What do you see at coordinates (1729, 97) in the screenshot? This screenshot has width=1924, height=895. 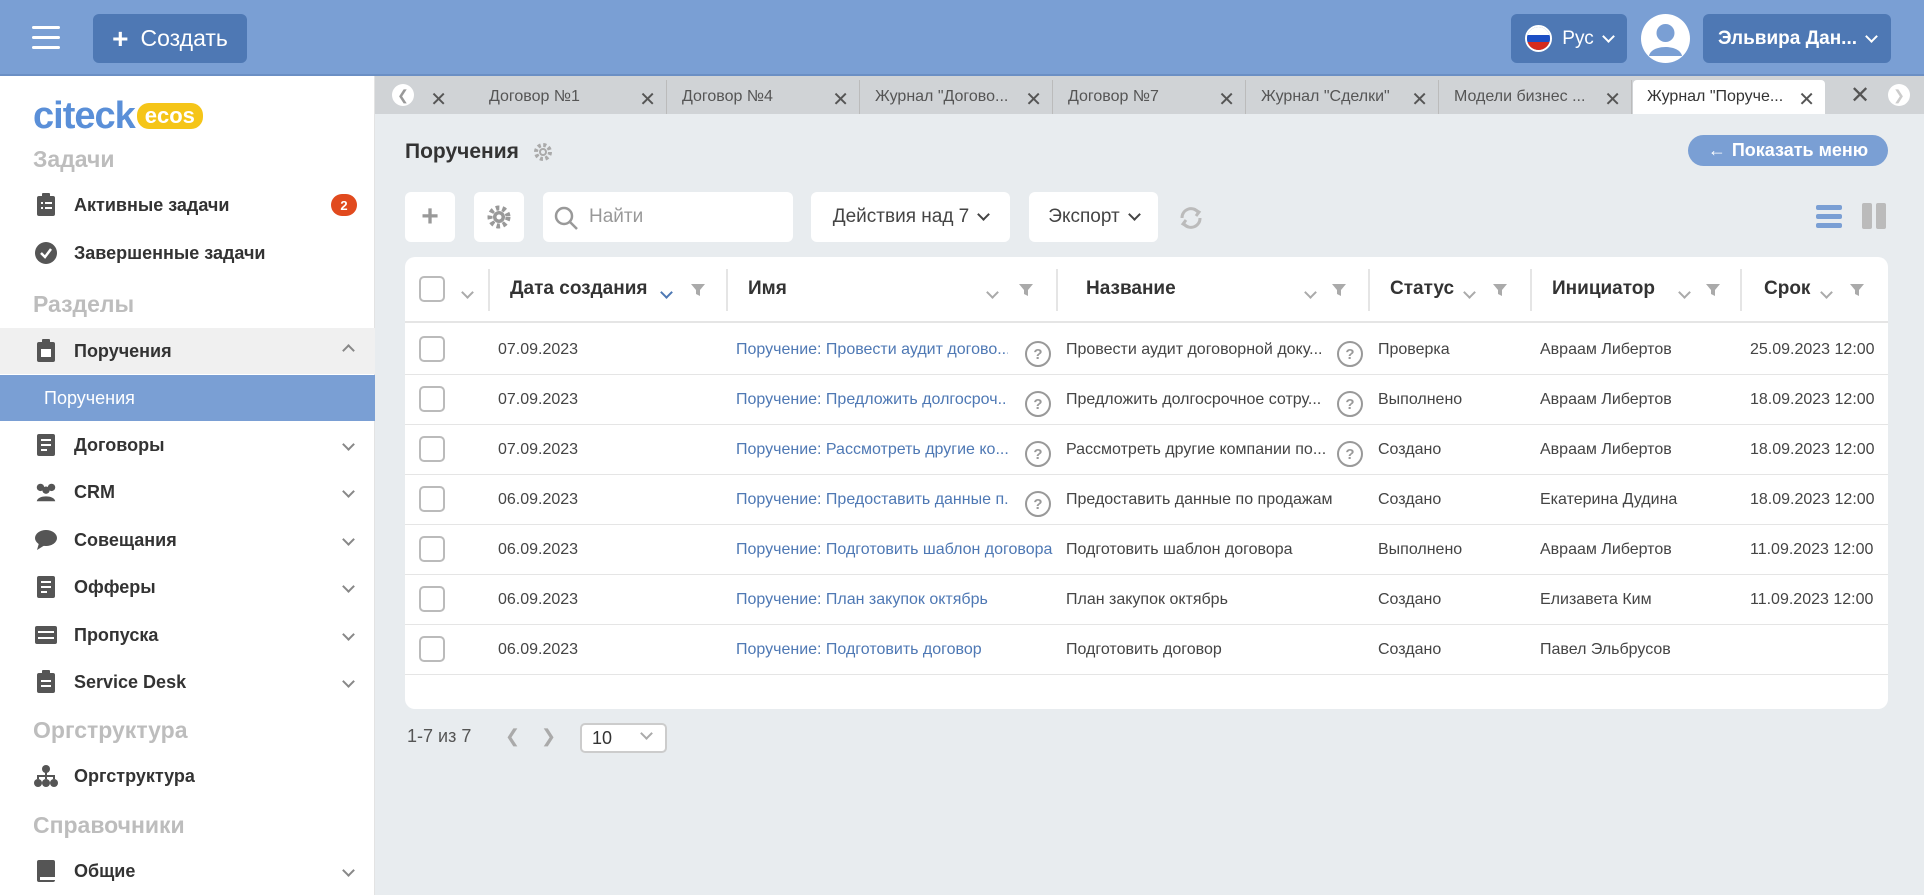 I see `tab-journal-assignments: Журнал "Поруче... ✕` at bounding box center [1729, 97].